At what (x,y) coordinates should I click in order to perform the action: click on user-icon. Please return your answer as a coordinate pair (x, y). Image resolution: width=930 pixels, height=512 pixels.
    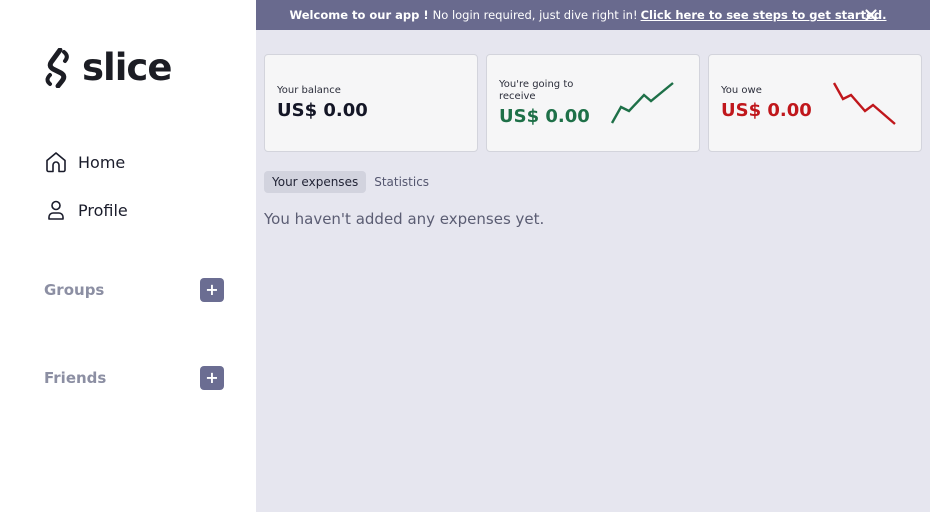
    Looking at the image, I should click on (56, 210).